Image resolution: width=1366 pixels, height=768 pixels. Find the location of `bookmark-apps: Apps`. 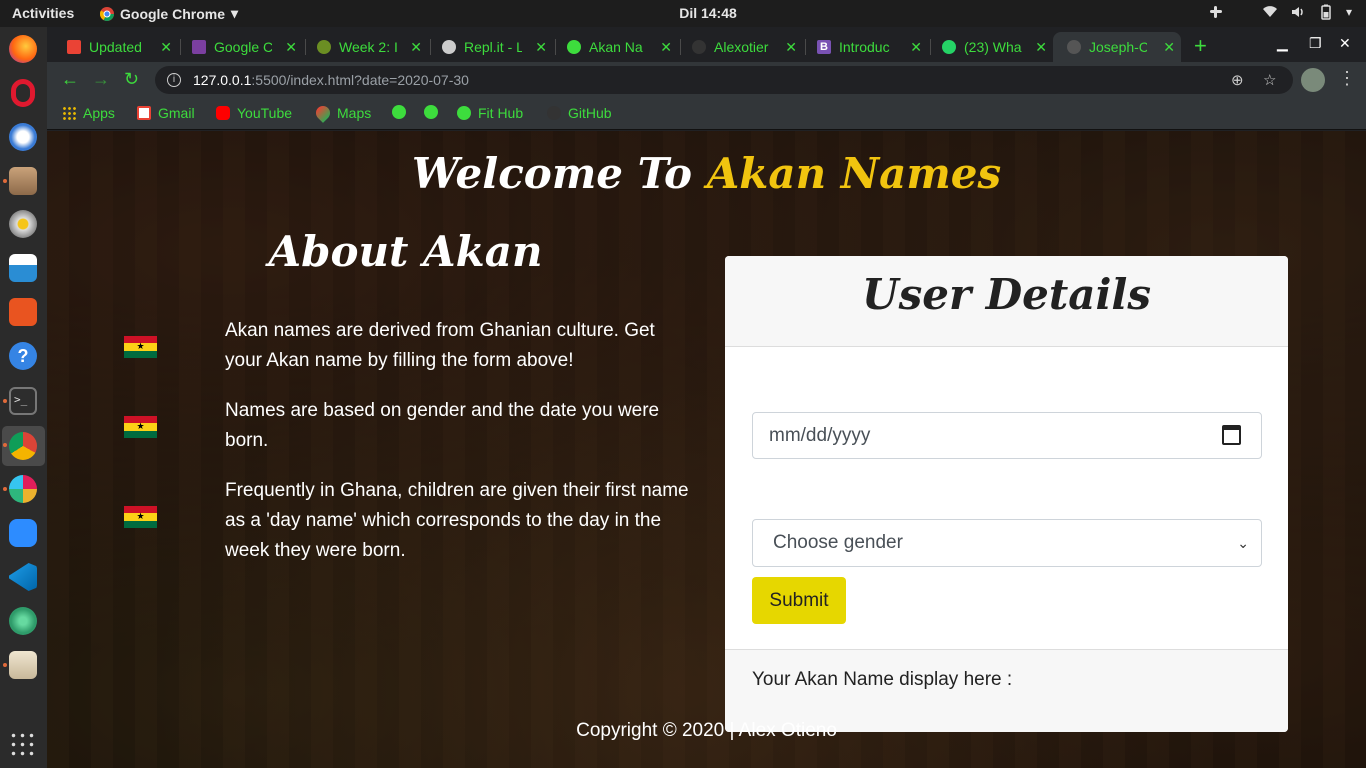

bookmark-apps: Apps is located at coordinates (88, 113).